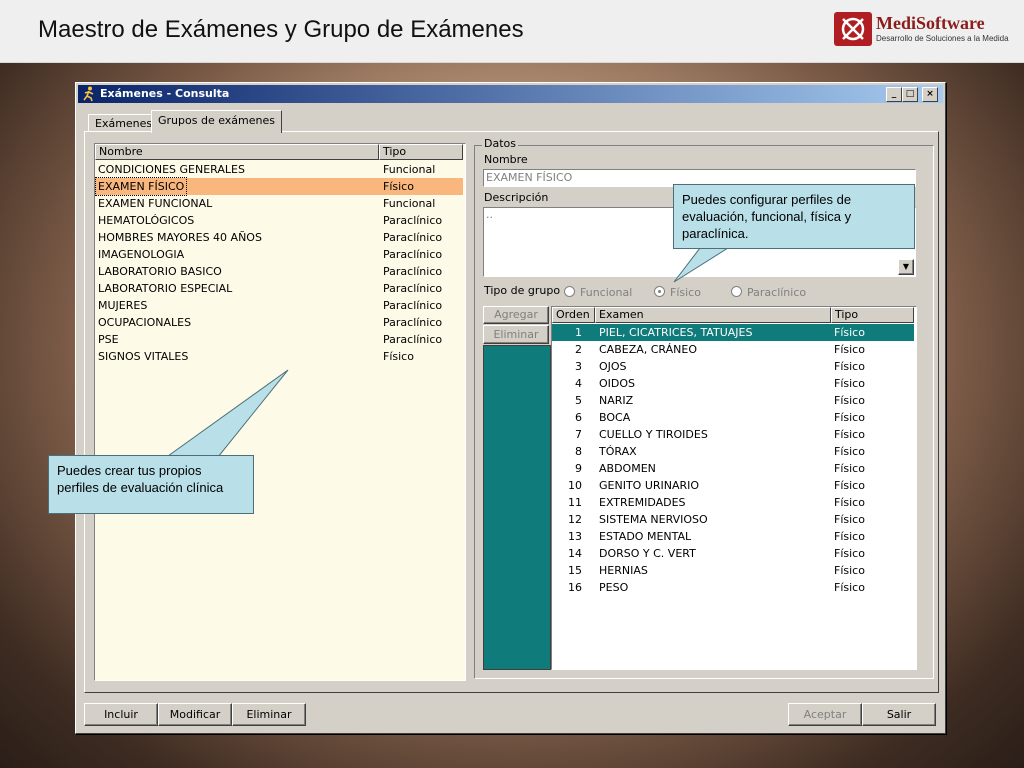  I want to click on tab-grupos-de-examenes: Grupos de exámenes, so click(216, 121).